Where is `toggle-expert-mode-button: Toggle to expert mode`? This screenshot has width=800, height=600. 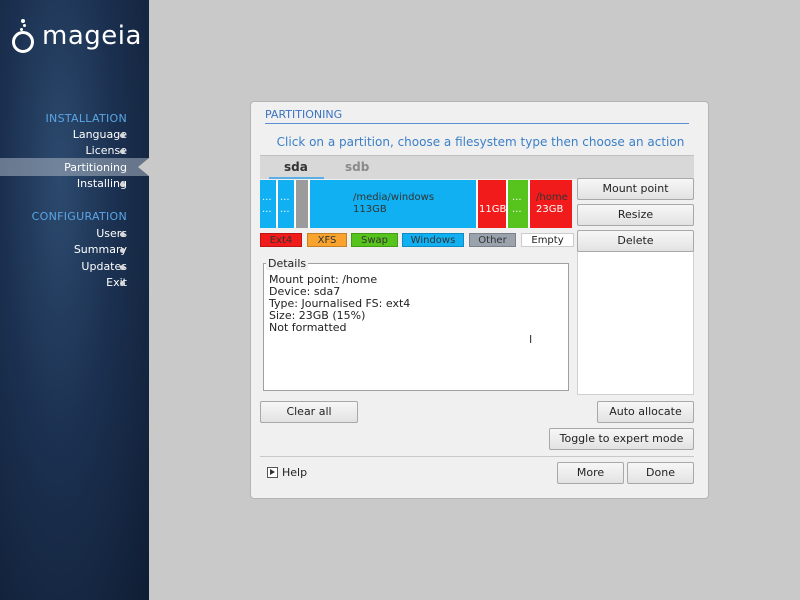
toggle-expert-mode-button: Toggle to expert mode is located at coordinates (621, 439).